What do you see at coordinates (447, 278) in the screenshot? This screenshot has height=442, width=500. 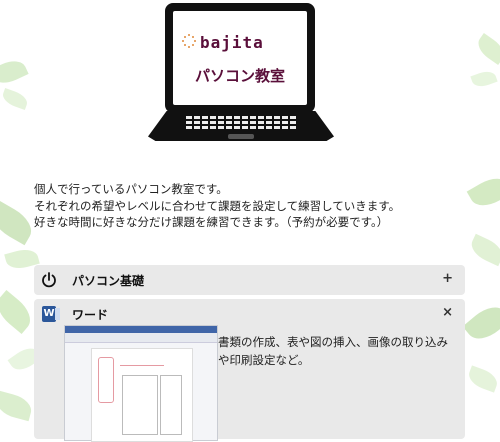 I see `expand-toggle: +` at bounding box center [447, 278].